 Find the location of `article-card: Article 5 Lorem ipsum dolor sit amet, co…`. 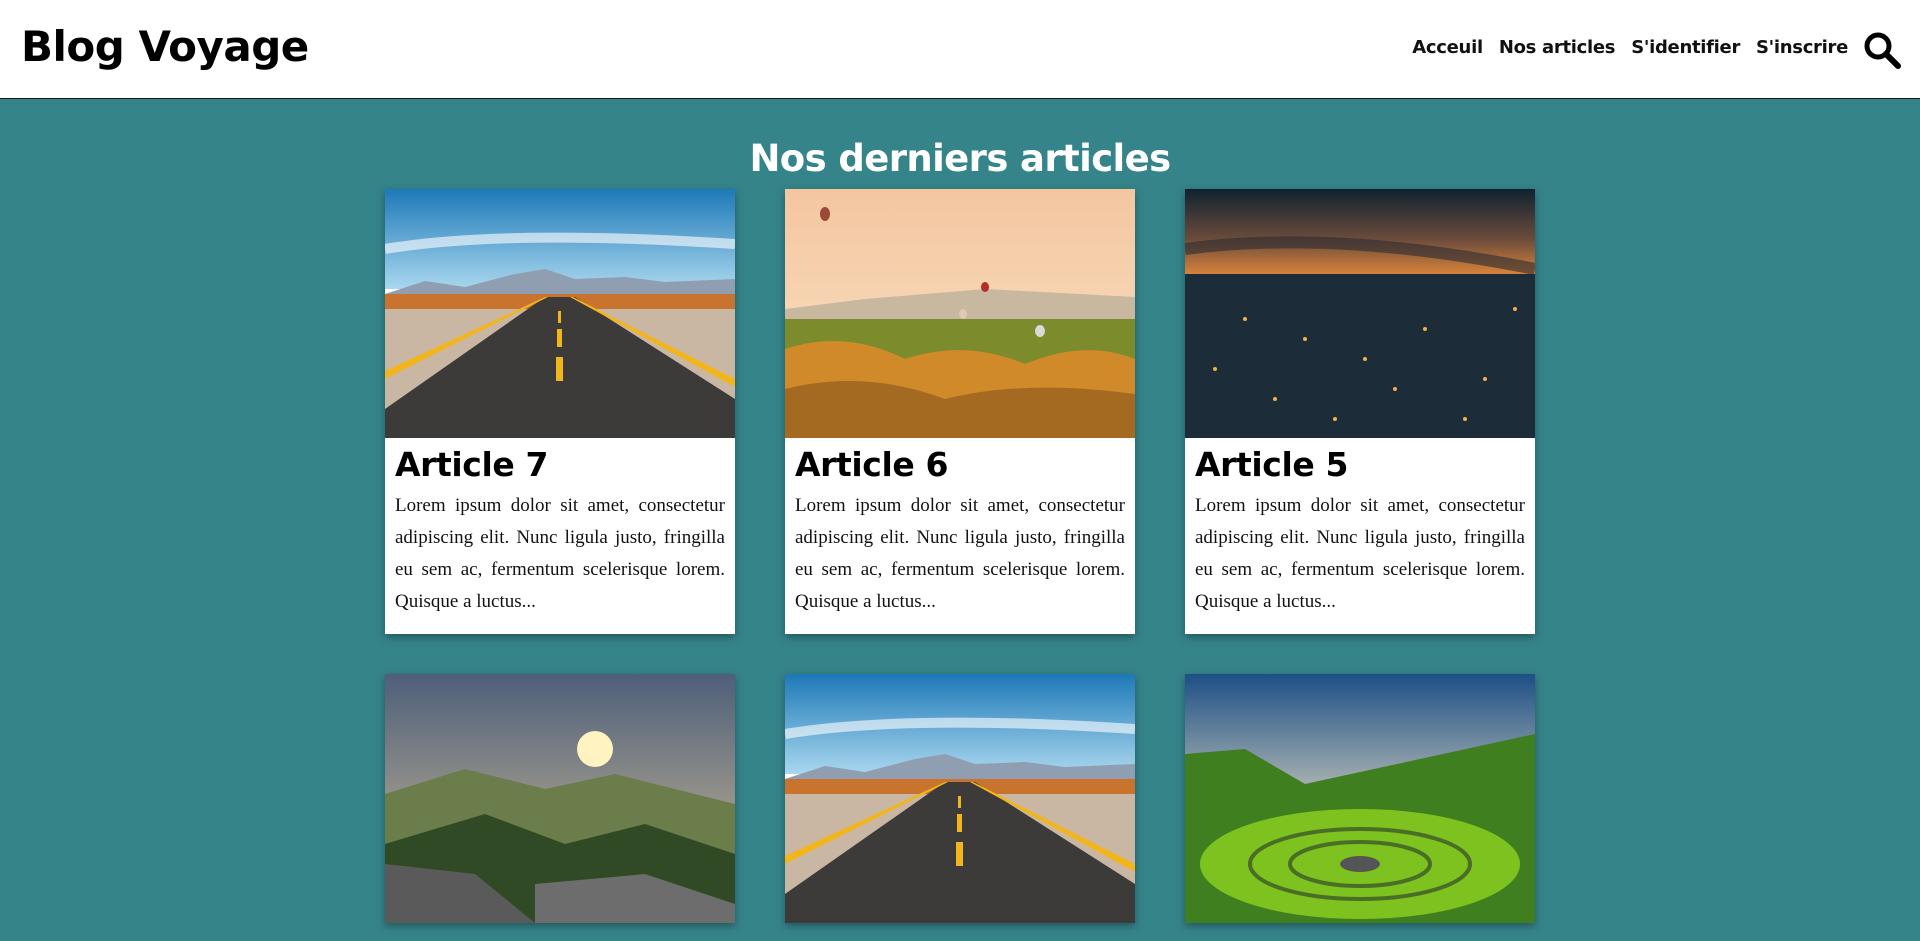

article-card: Article 5 Lorem ipsum dolor sit amet, co… is located at coordinates (1360, 411).